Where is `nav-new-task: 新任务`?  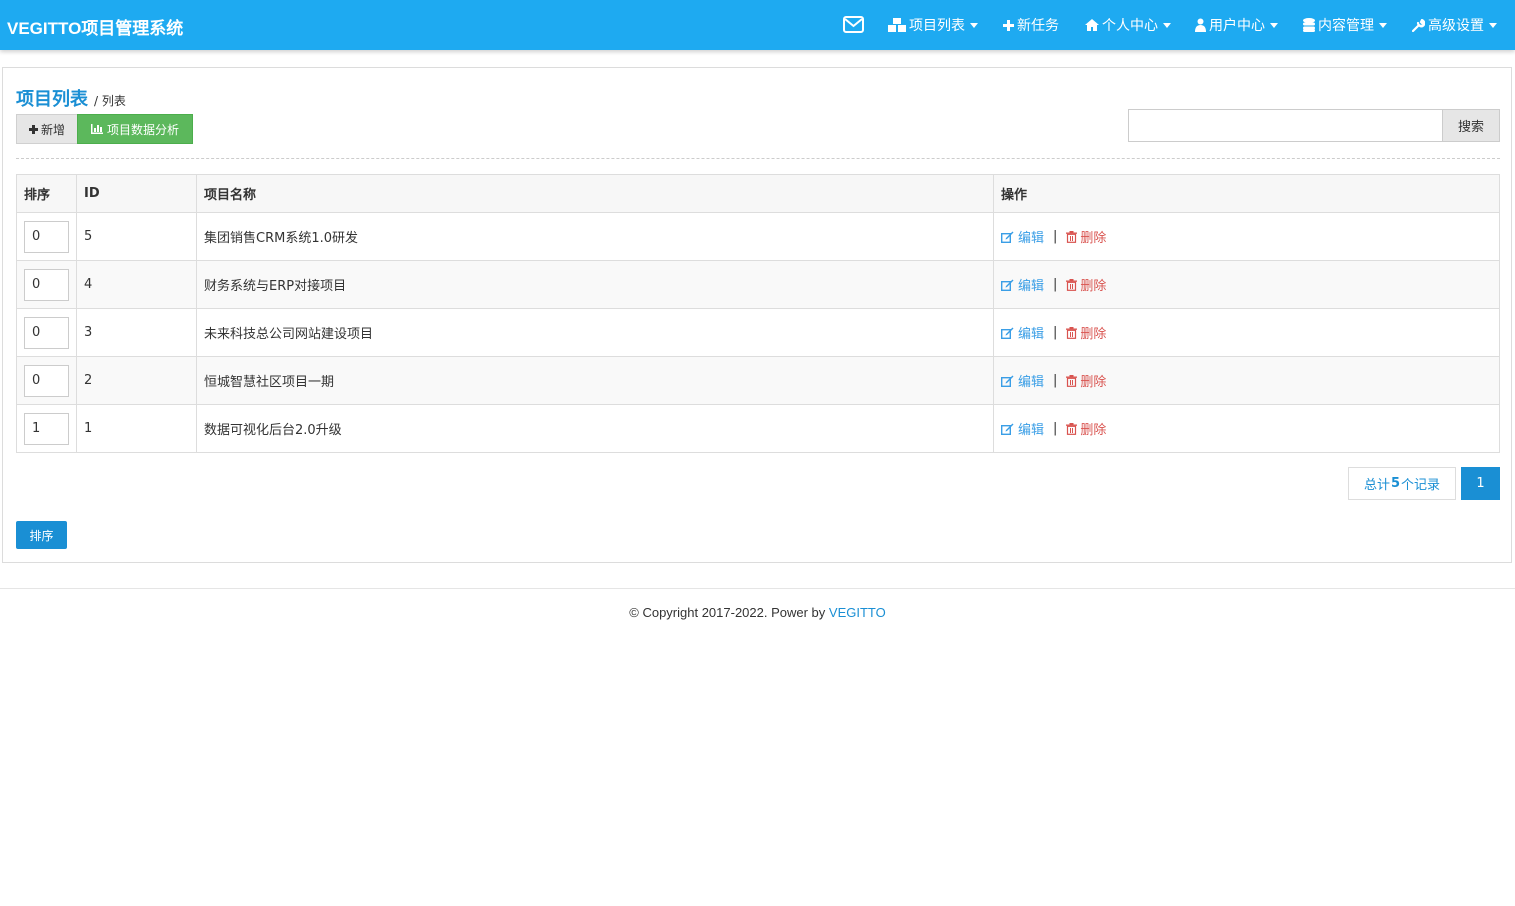
nav-new-task: 新任务 is located at coordinates (1031, 25).